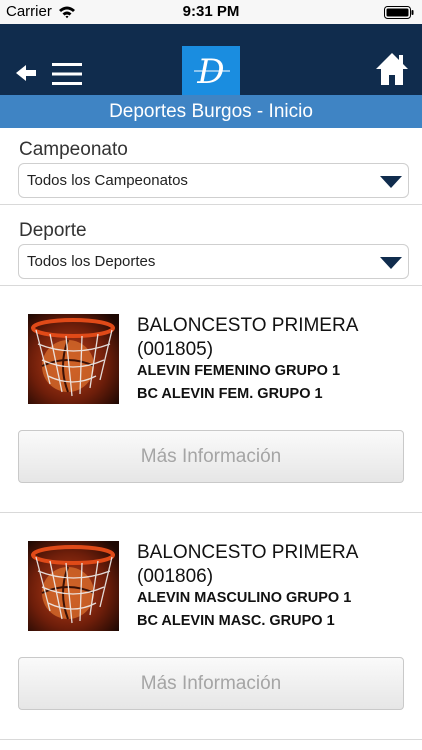  Describe the element at coordinates (392, 69) in the screenshot. I see `home-icon` at that location.